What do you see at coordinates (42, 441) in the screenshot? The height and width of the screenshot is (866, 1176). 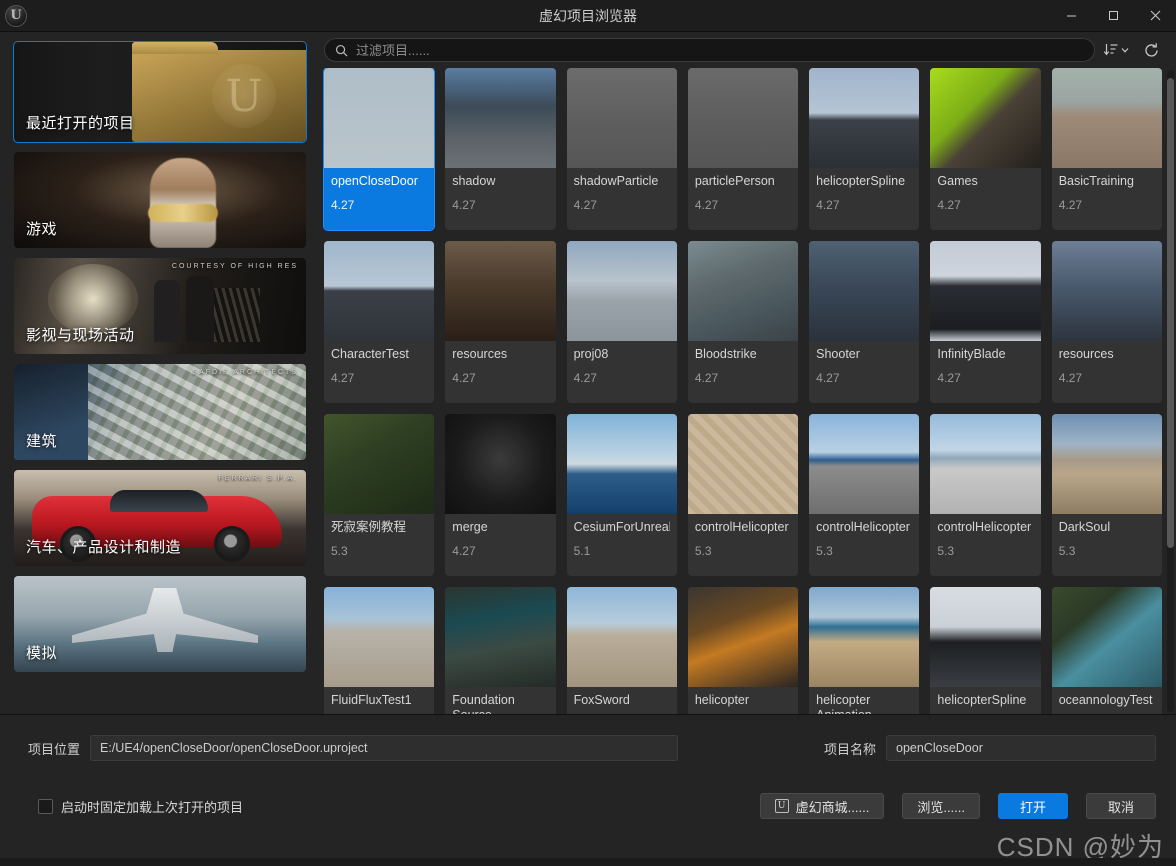 I see `category-label: 建筑` at bounding box center [42, 441].